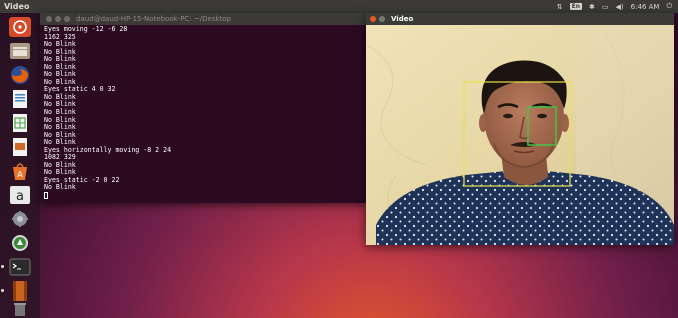  Describe the element at coordinates (19, 266) in the screenshot. I see `terminal-icon` at that location.